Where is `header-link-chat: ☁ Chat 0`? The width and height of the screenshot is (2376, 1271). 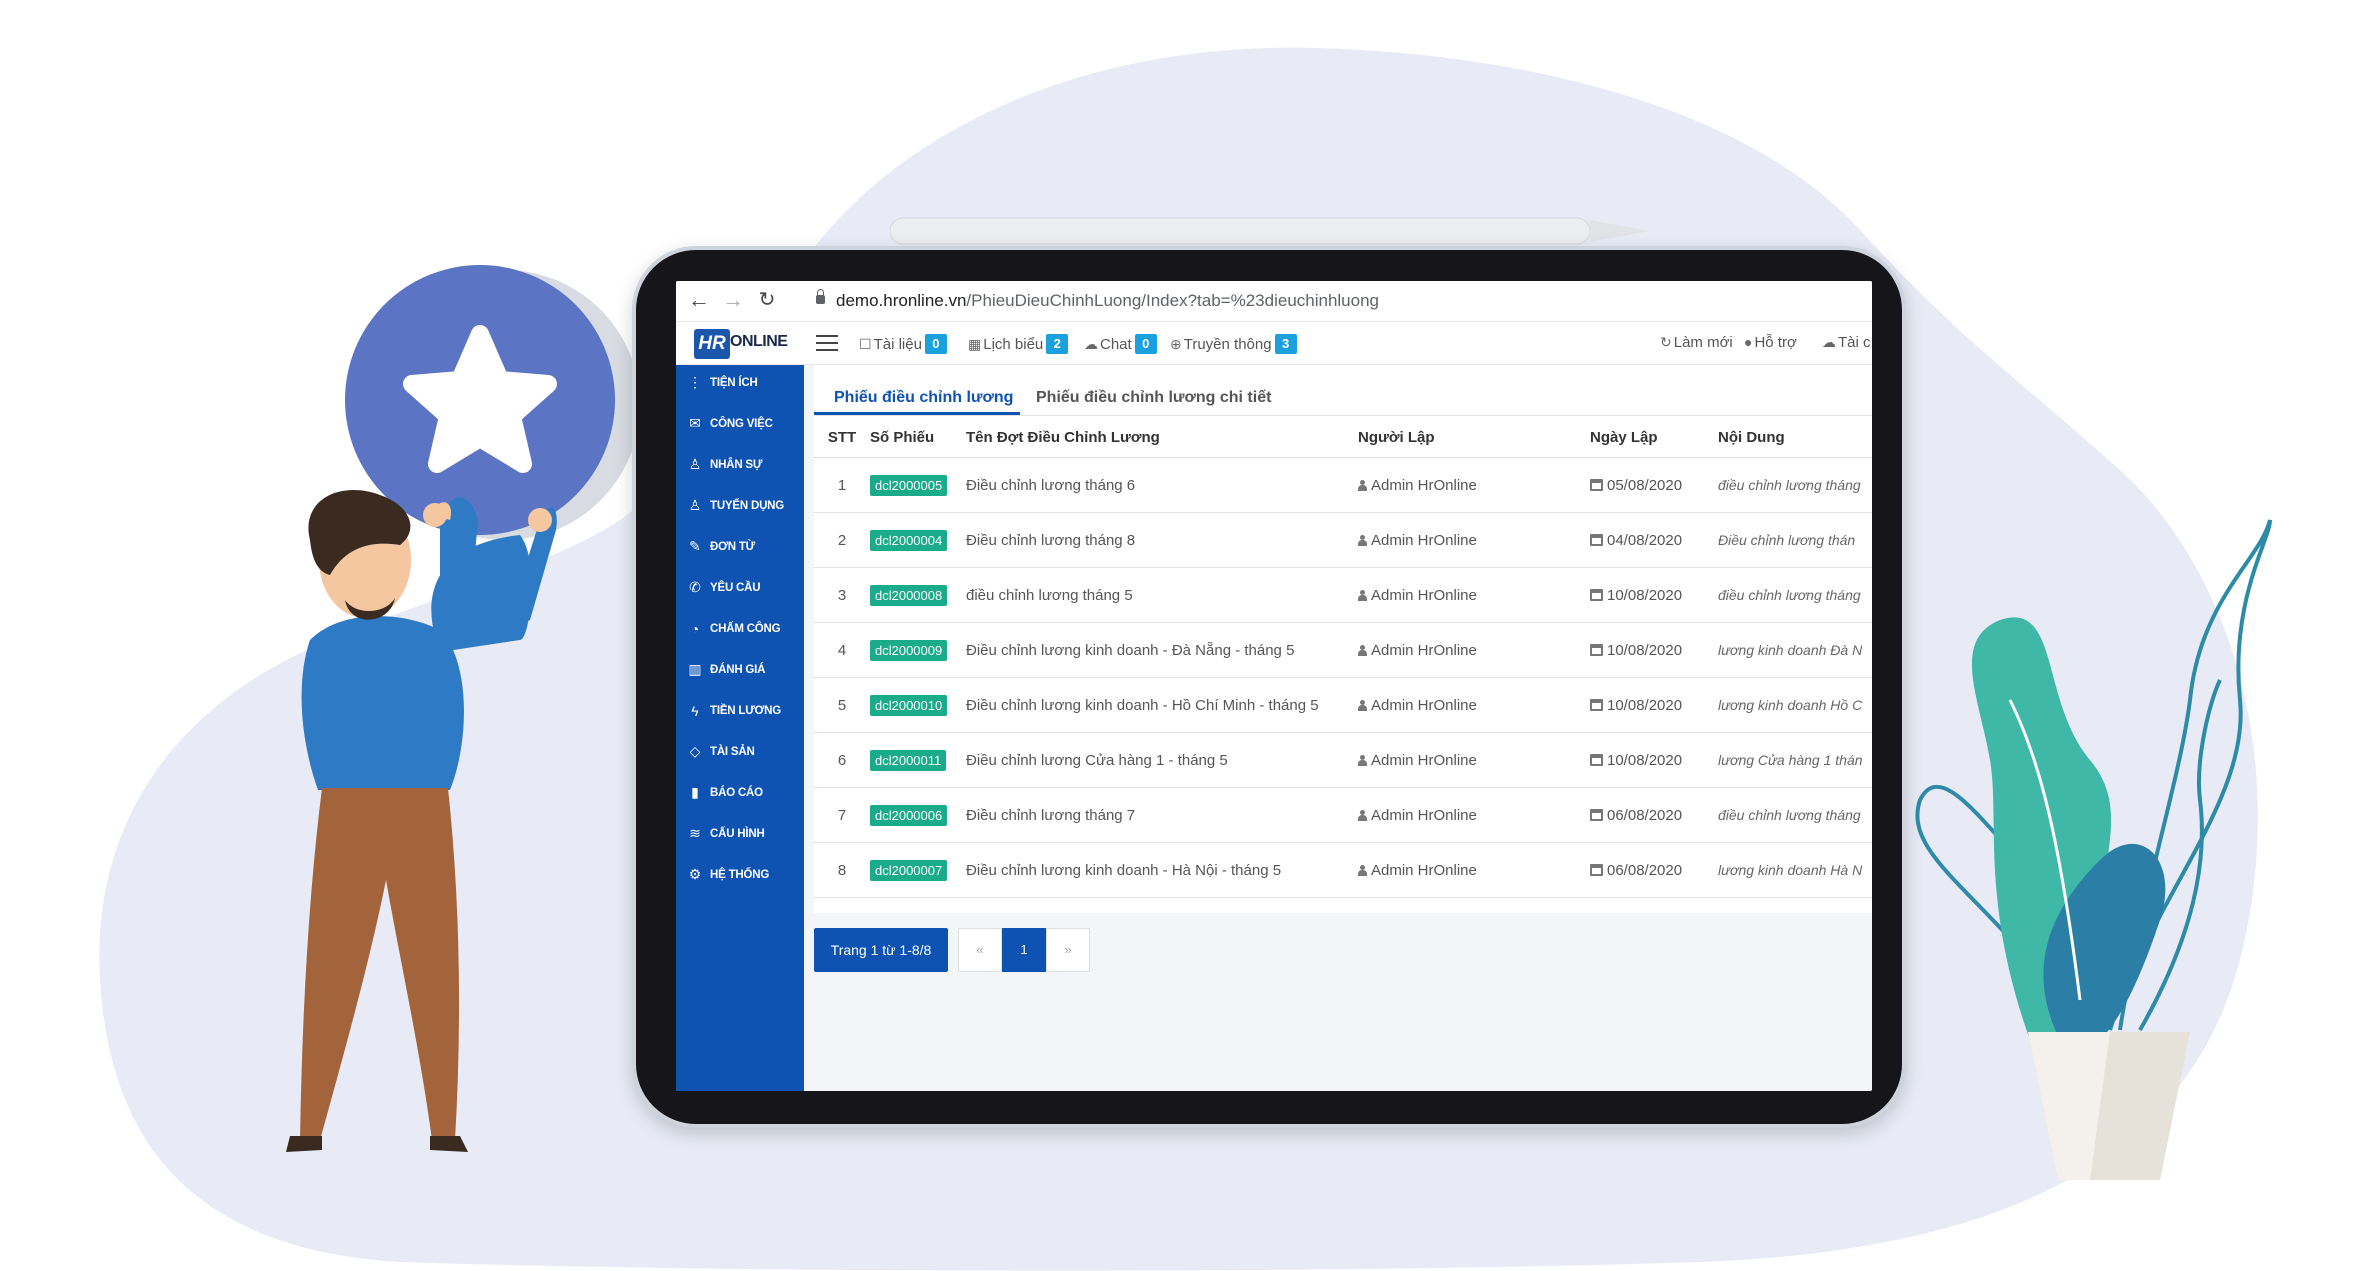
header-link-chat: ☁ Chat 0 is located at coordinates (1120, 344).